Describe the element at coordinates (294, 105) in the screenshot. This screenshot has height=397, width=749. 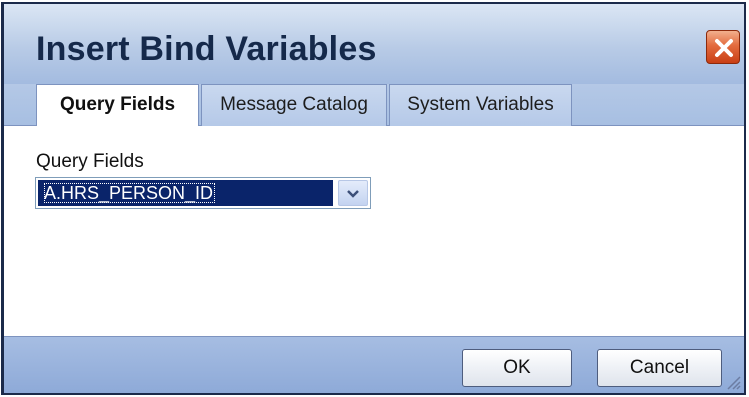
I see `tab-message-catalog: Message Catalog` at that location.